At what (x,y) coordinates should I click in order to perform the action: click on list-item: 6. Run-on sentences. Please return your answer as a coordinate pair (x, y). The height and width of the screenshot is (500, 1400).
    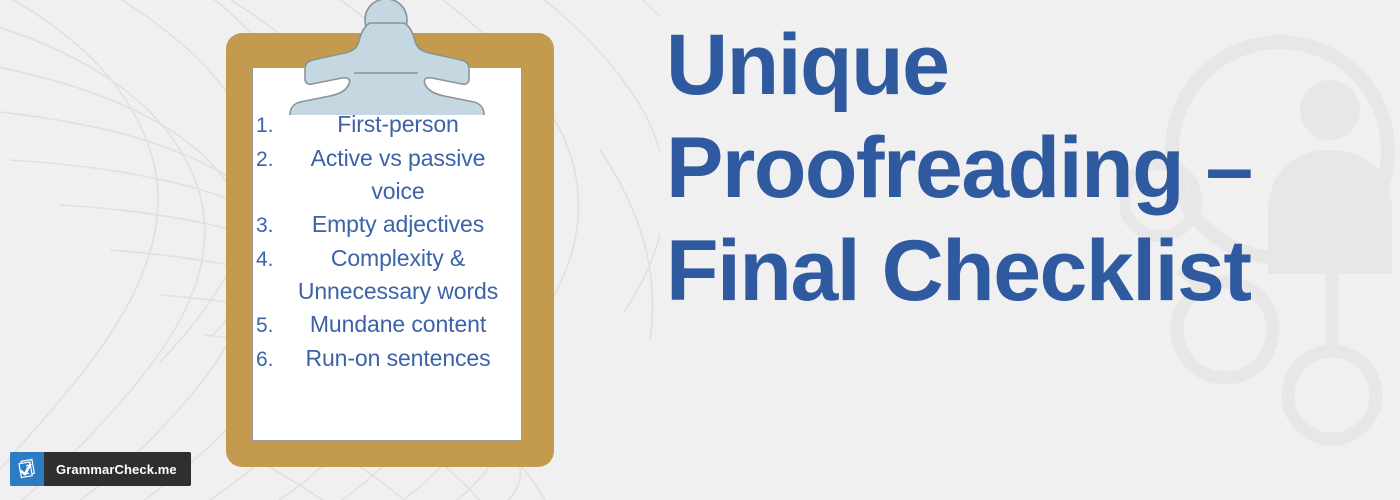
    Looking at the image, I should click on (384, 359).